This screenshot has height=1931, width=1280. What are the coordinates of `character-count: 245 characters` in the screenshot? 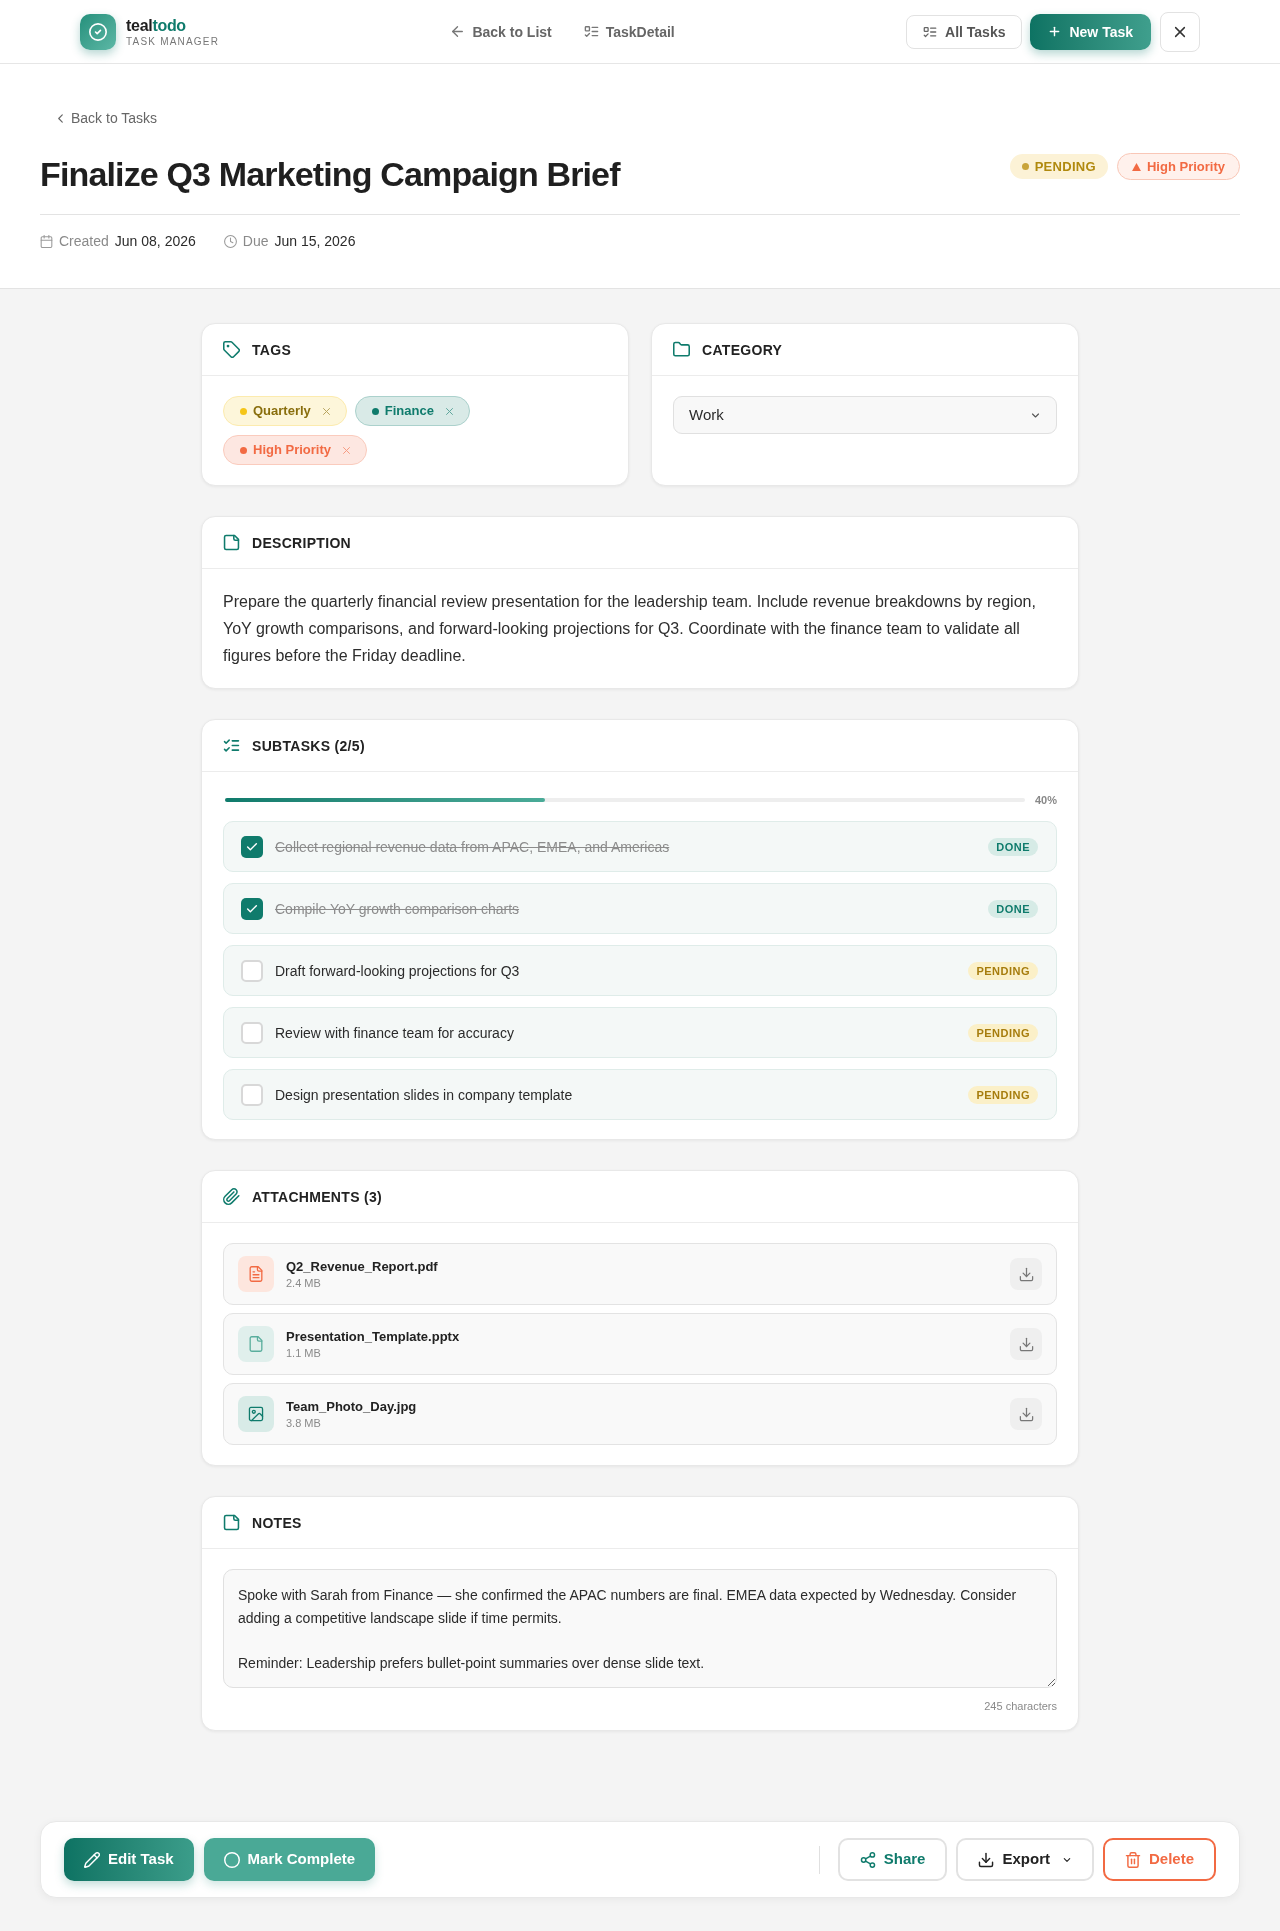 It's located at (1020, 1706).